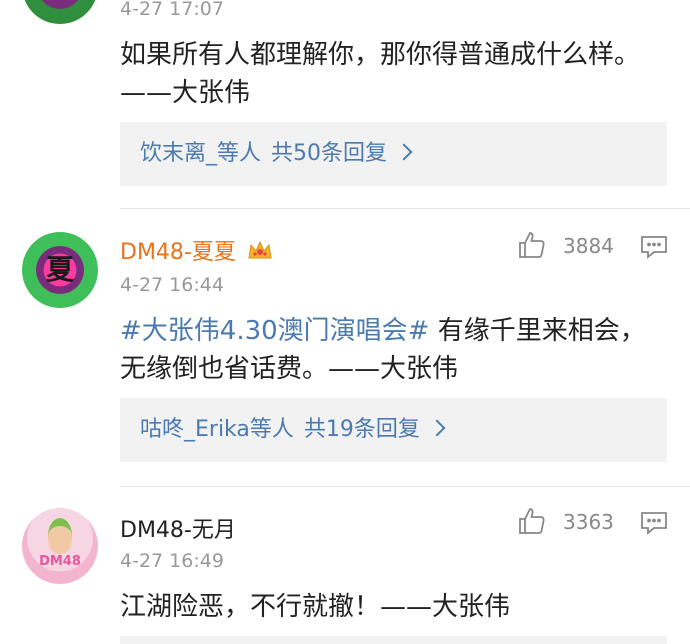 Image resolution: width=690 pixels, height=644 pixels. What do you see at coordinates (60, 12) in the screenshot?
I see `avatar` at bounding box center [60, 12].